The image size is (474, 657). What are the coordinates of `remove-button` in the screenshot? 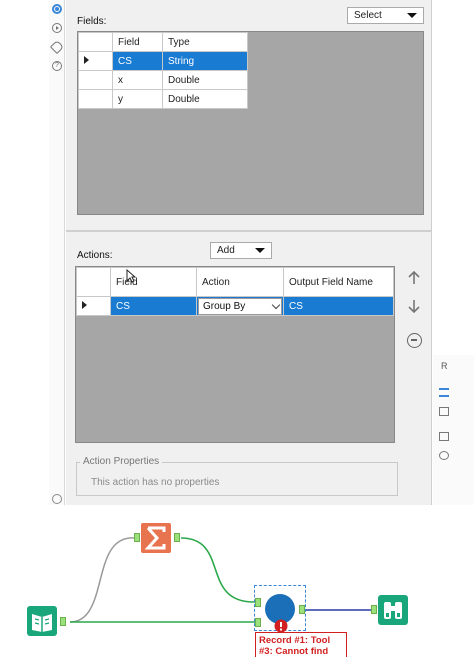 It's located at (414, 340).